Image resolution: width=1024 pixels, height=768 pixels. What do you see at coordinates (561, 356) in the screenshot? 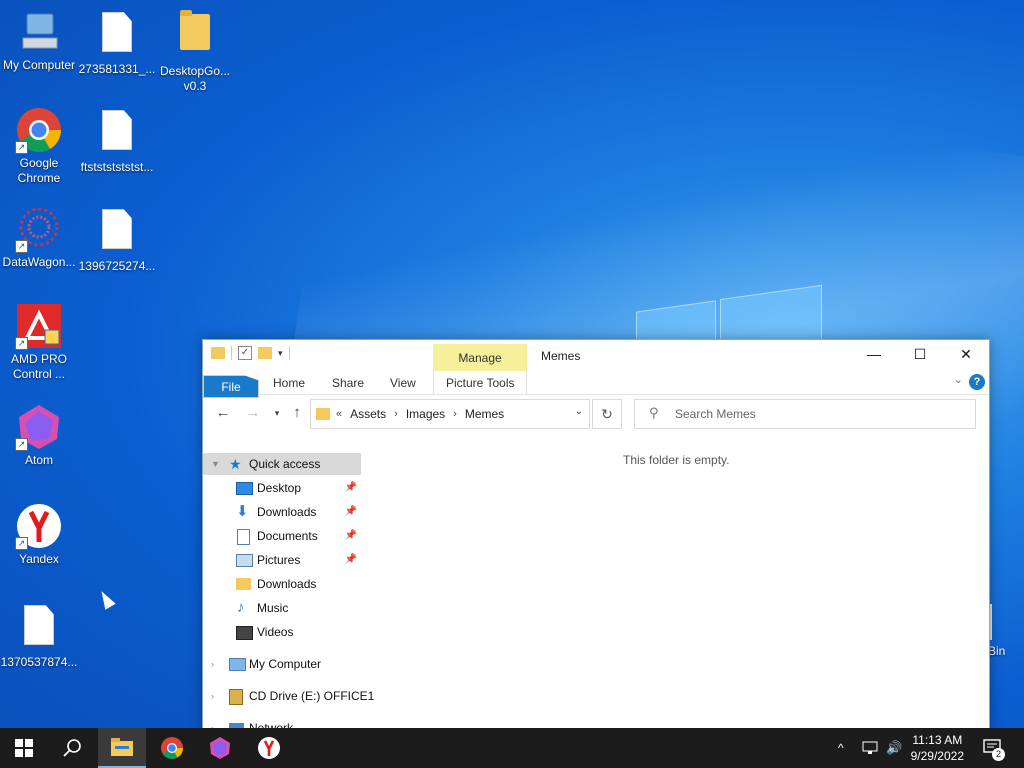
I see `window-title: Memes` at bounding box center [561, 356].